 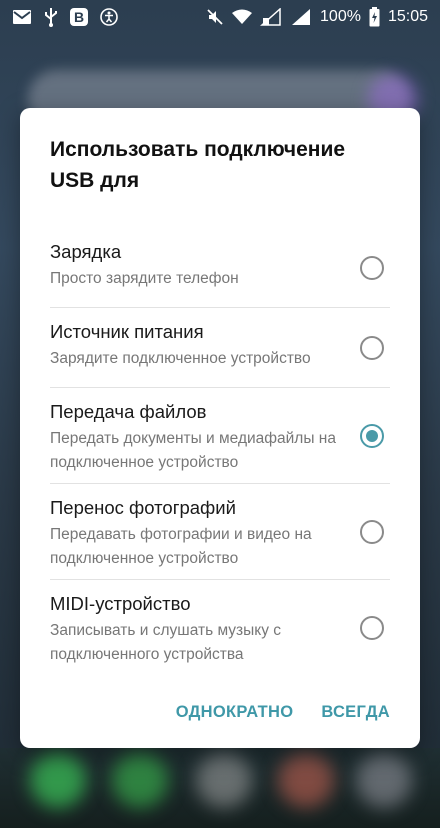 I want to click on clock: 15:05, so click(x=407, y=16).